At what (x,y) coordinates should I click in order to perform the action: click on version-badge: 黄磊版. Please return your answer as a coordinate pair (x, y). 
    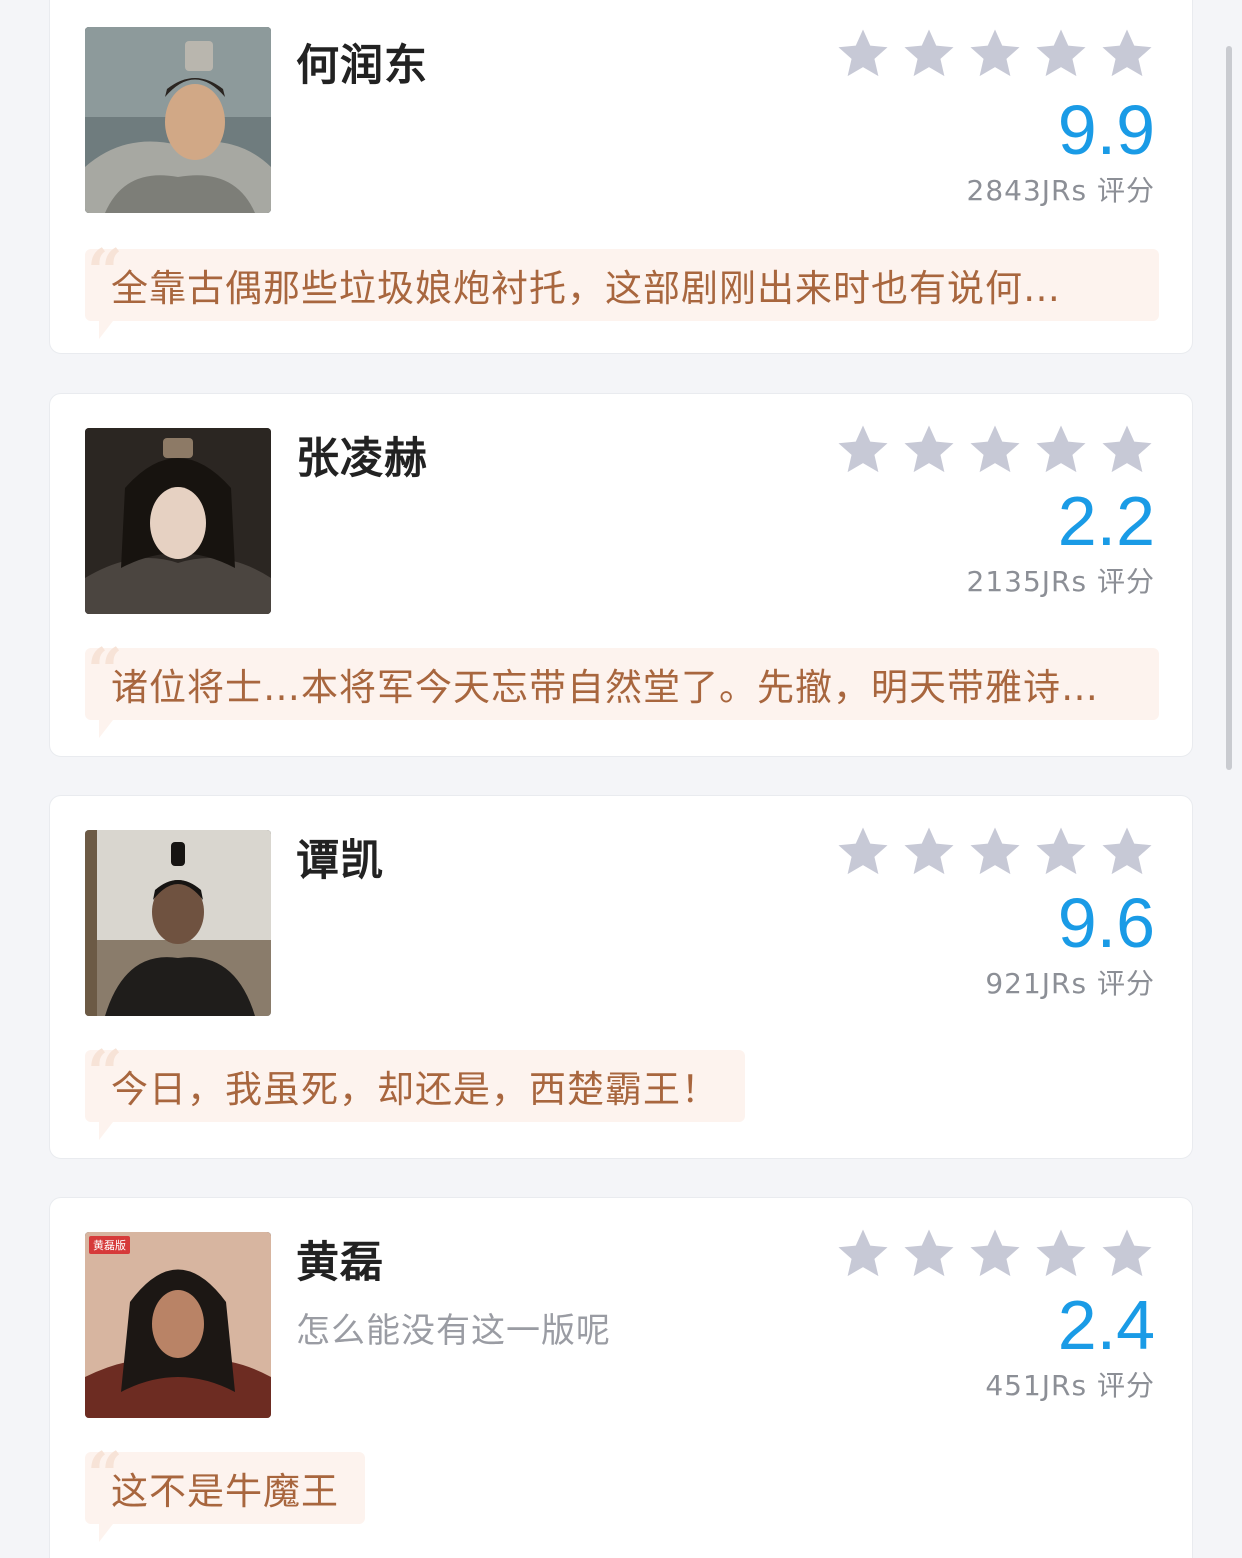
    Looking at the image, I should click on (109, 1245).